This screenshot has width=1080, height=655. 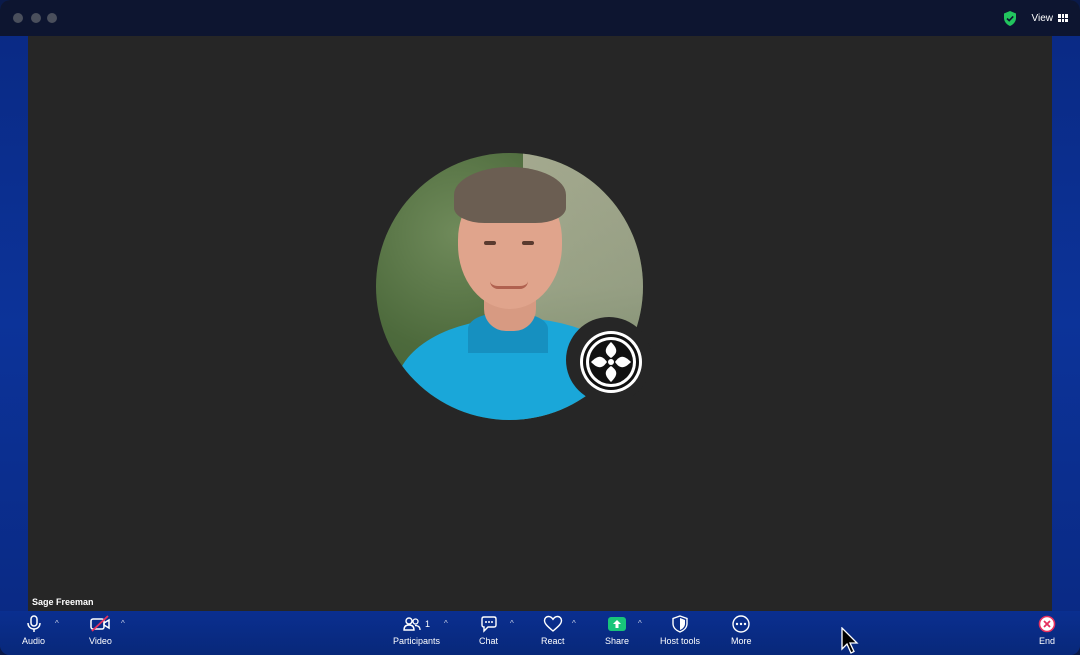 I want to click on close-window-button, so click(x=18, y=18).